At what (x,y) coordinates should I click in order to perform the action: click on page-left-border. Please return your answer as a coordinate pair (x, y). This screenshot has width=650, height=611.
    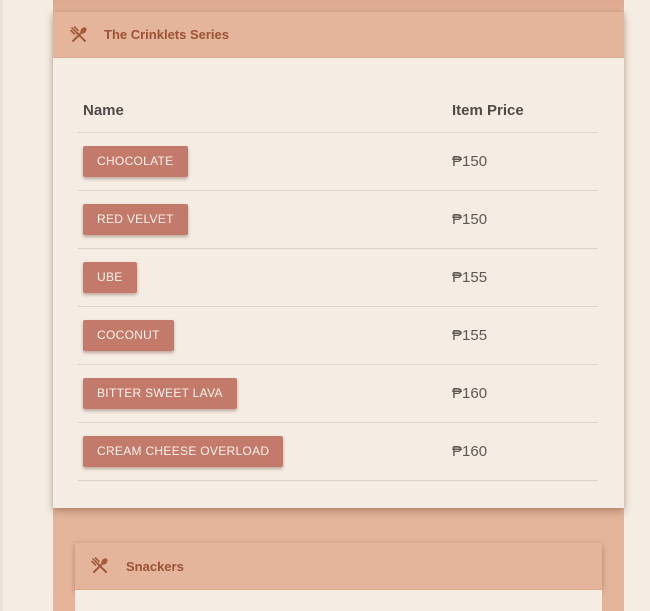
    Looking at the image, I should click on (1, 305).